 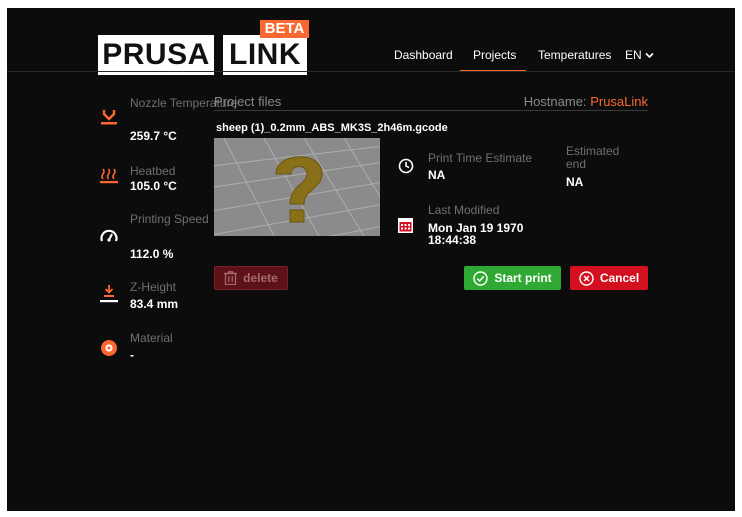 I want to click on material-label: Material, so click(x=151, y=338).